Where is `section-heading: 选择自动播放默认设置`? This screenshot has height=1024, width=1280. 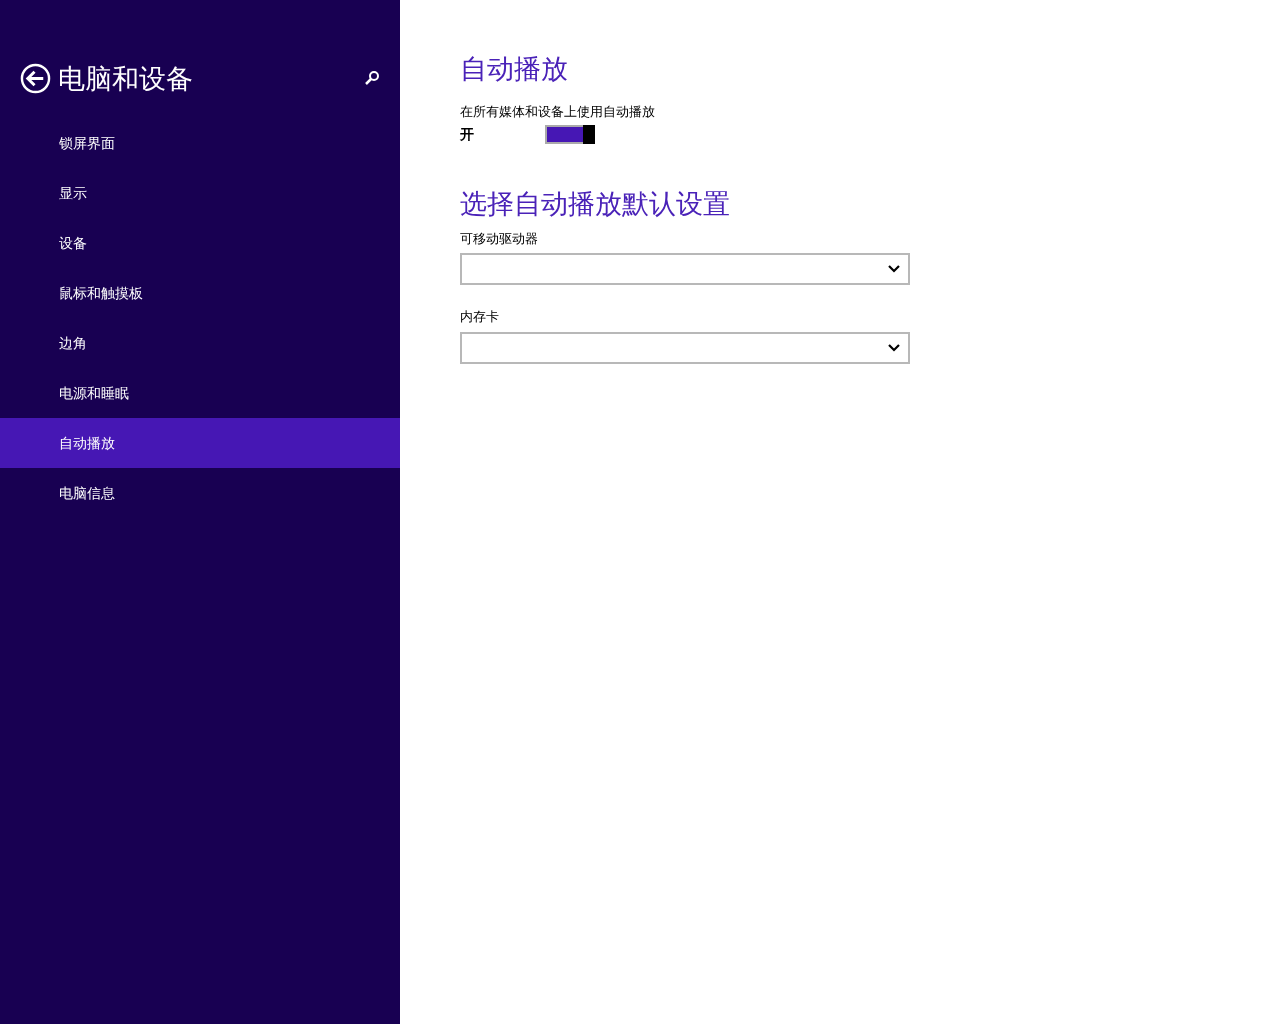 section-heading: 选择自动播放默认设置 is located at coordinates (595, 203).